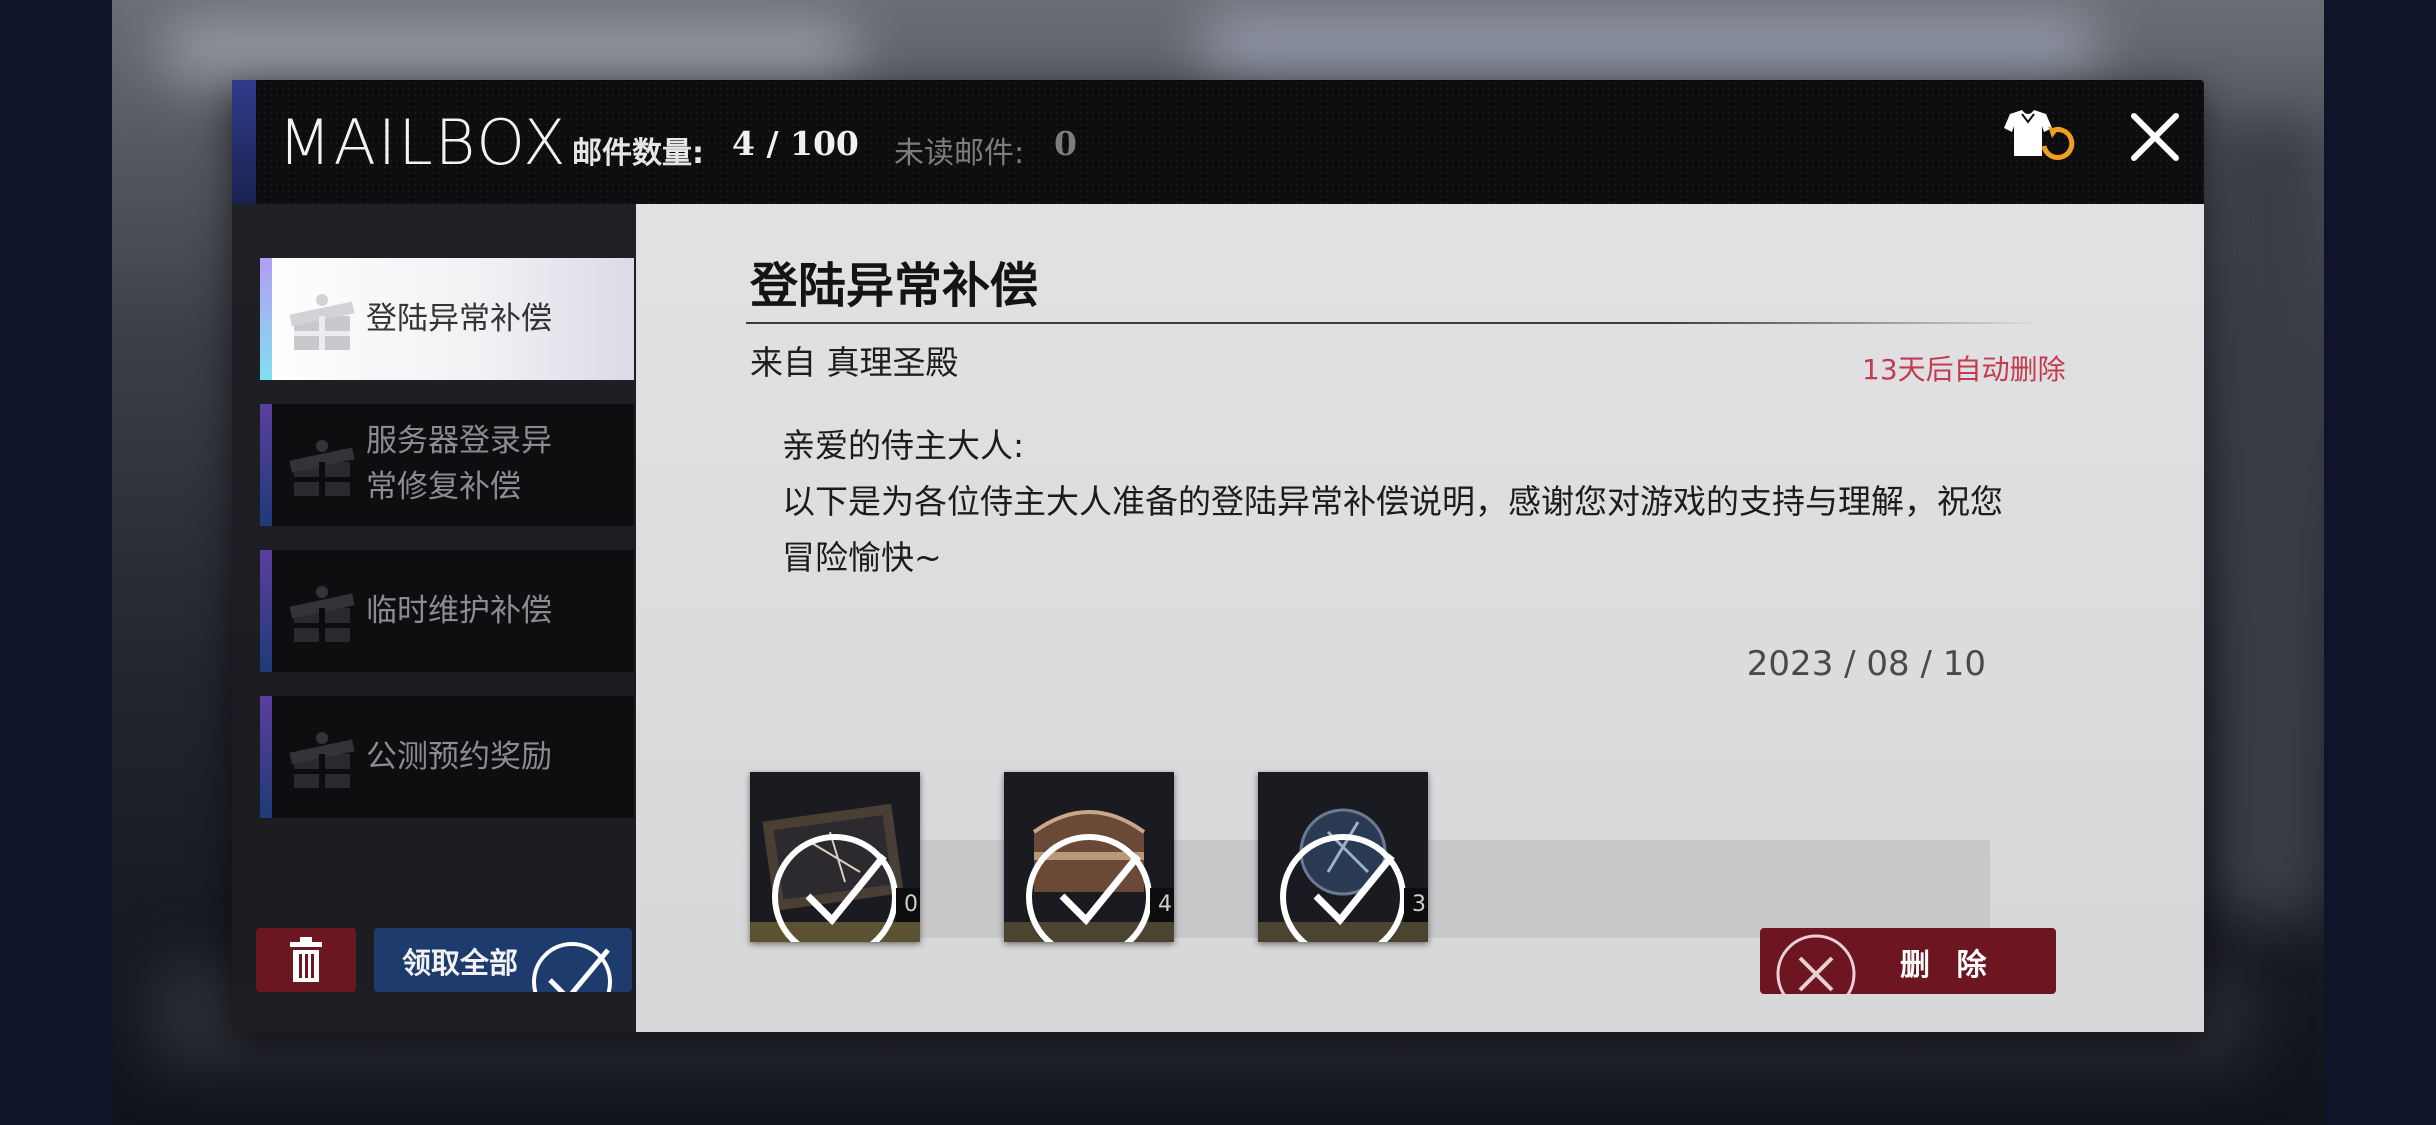 The image size is (2436, 1125). Describe the element at coordinates (2039, 135) in the screenshot. I see `outfit-swap-icon` at that location.